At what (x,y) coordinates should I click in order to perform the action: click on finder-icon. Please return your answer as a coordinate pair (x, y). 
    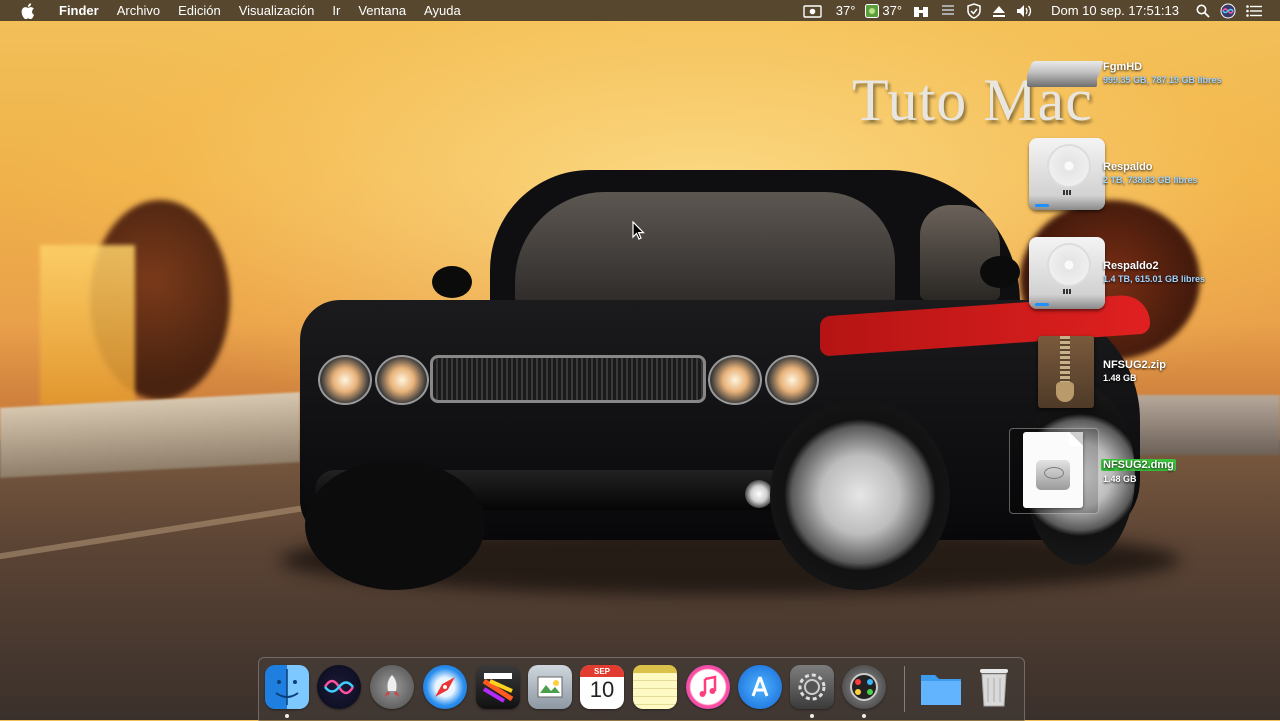
    Looking at the image, I should click on (287, 687).